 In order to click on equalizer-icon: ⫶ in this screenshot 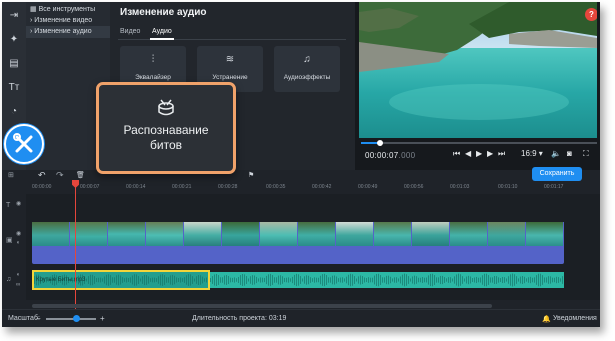, I will do `click(153, 59)`.